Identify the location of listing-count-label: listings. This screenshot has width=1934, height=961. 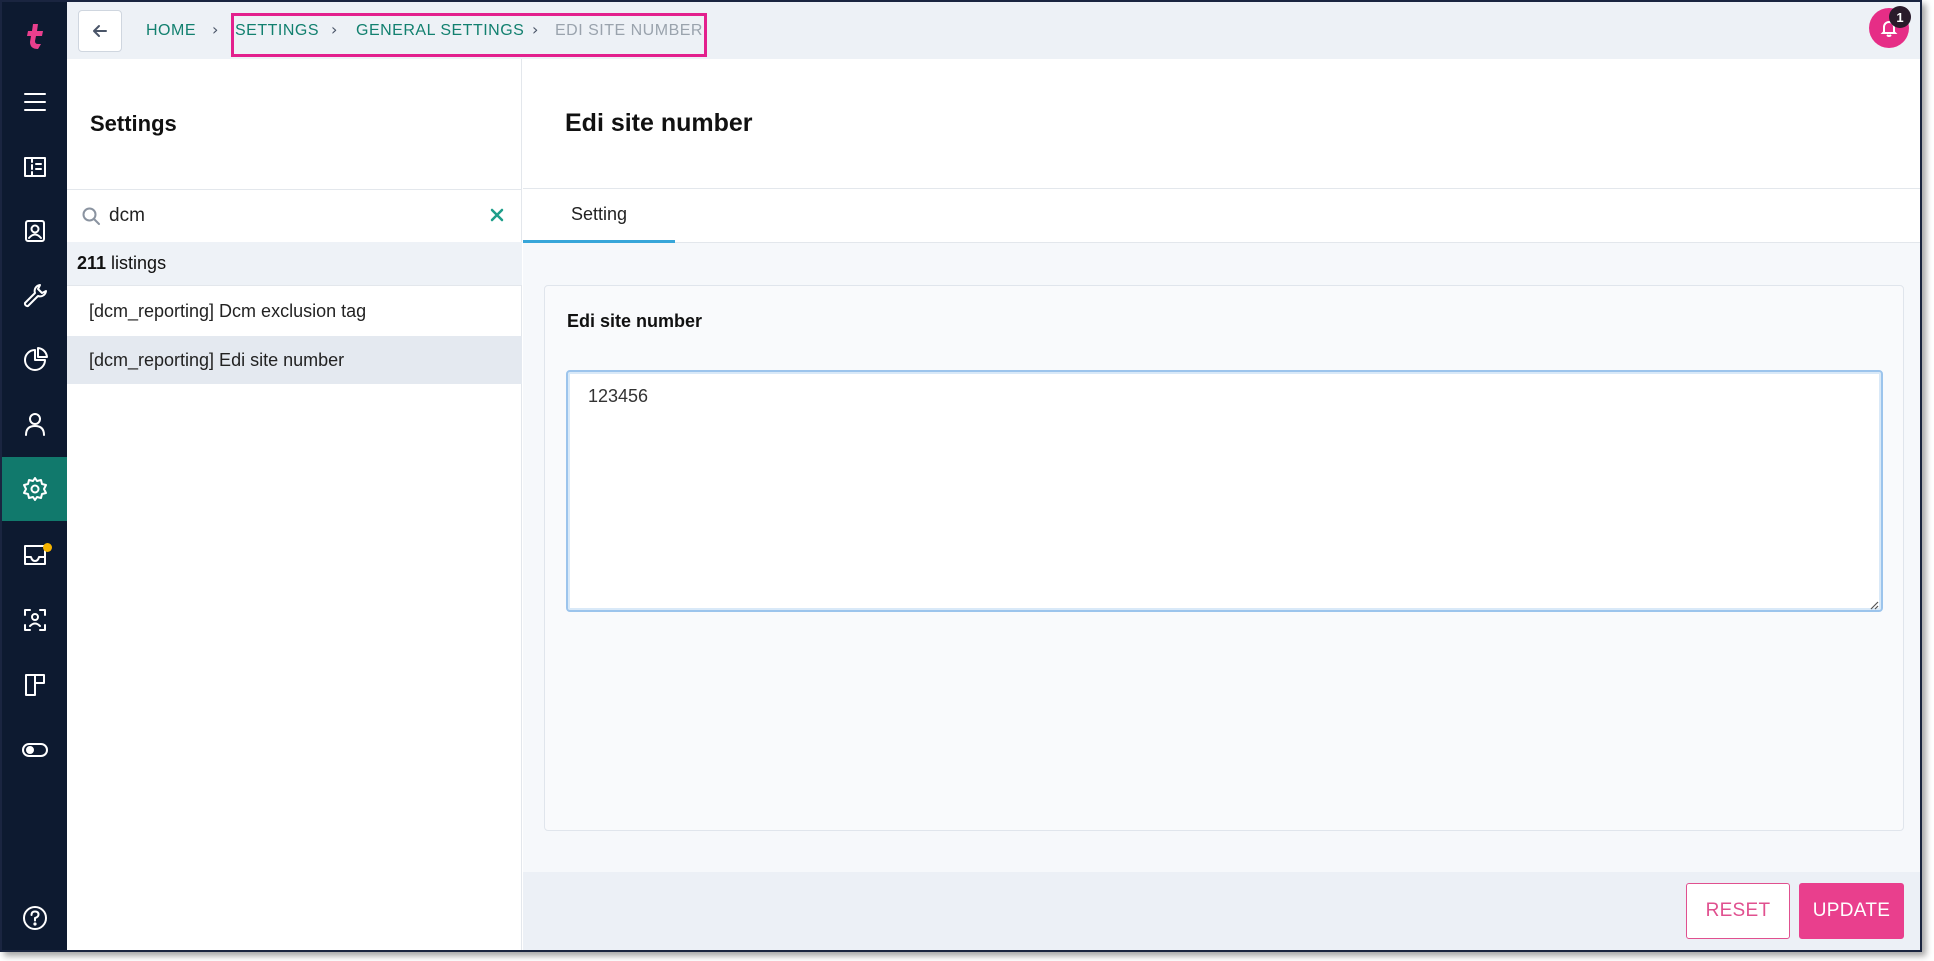
(139, 263).